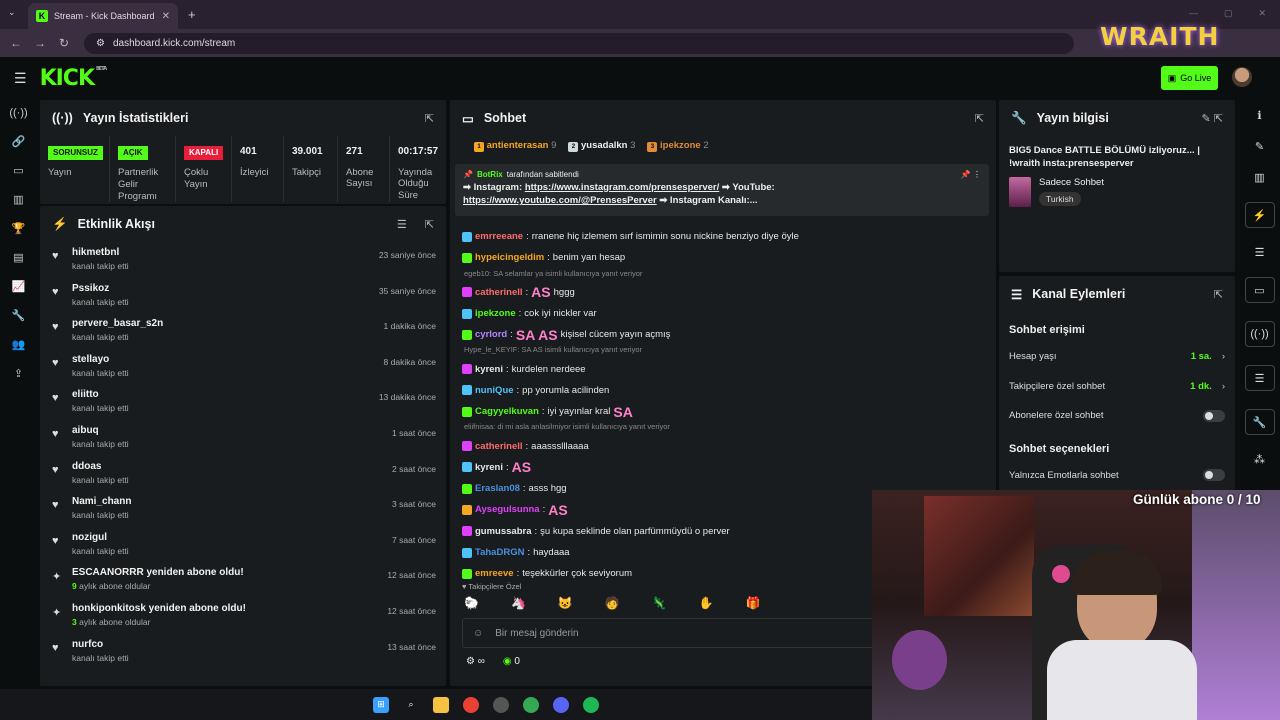  What do you see at coordinates (565, 603) in the screenshot?
I see `emote: 😺` at bounding box center [565, 603].